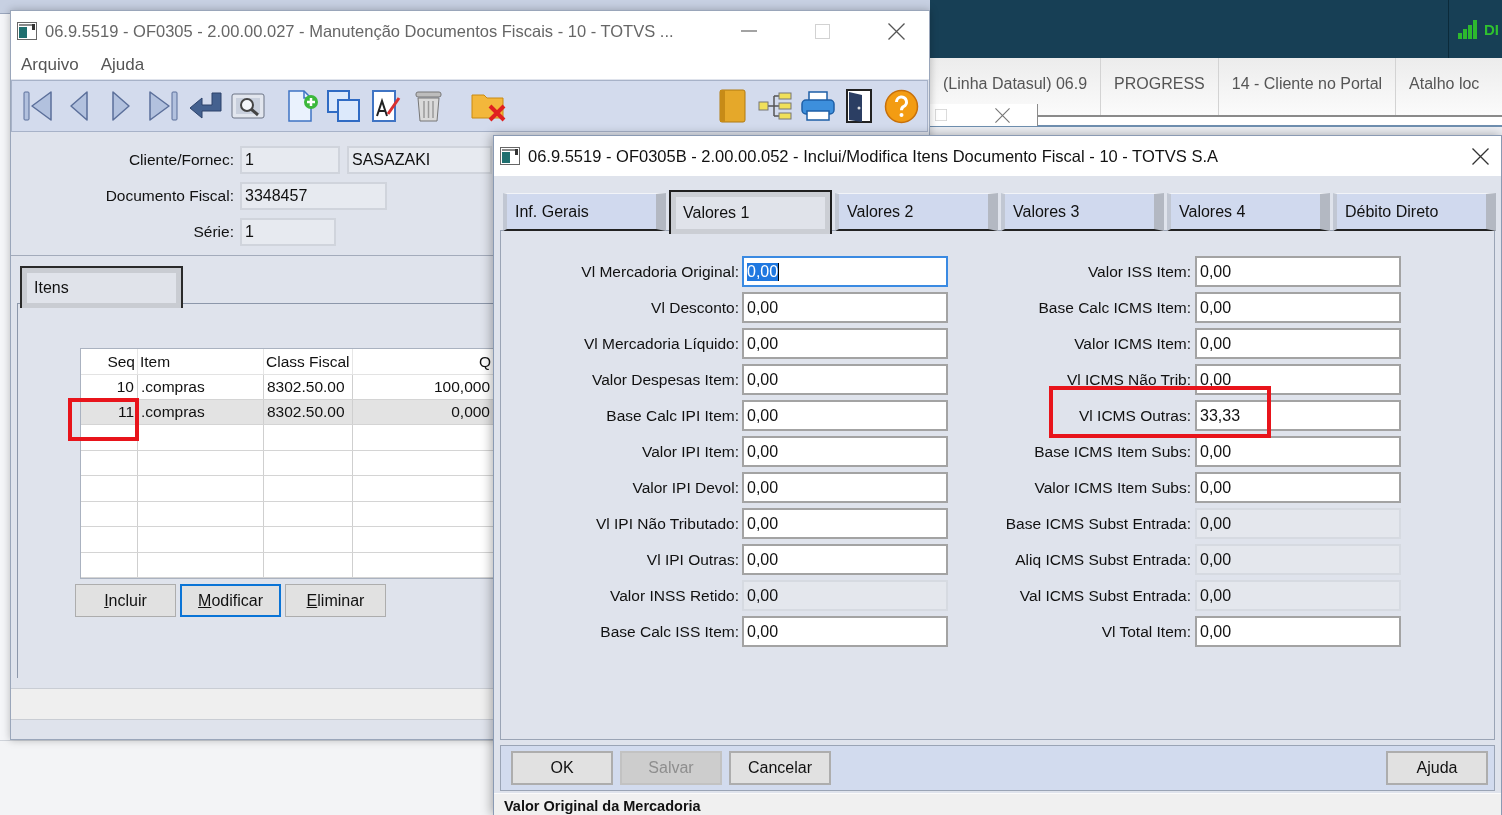 The width and height of the screenshot is (1502, 815). I want to click on field-label: Documento Fiscal:, so click(169, 196).